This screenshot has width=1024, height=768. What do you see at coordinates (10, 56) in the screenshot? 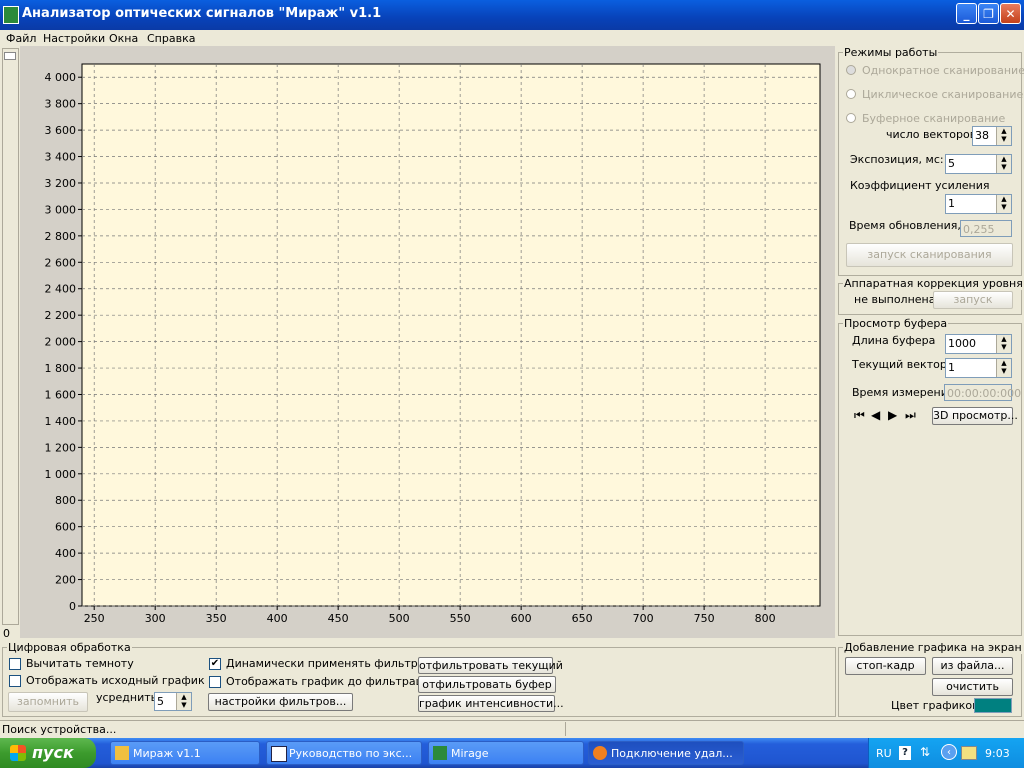
I see `slider-thumb` at bounding box center [10, 56].